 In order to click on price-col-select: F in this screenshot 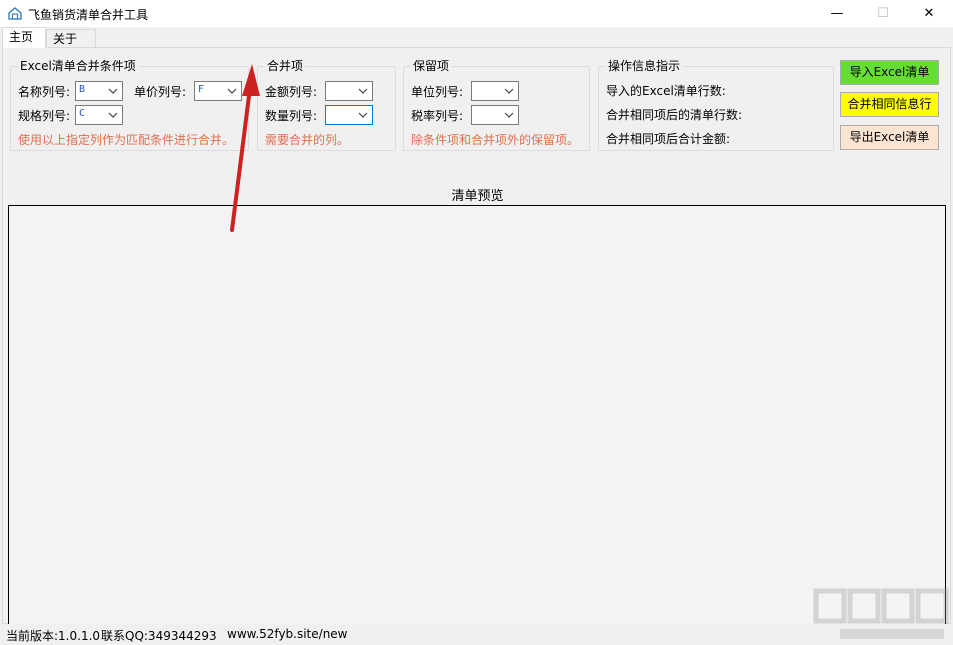, I will do `click(218, 91)`.